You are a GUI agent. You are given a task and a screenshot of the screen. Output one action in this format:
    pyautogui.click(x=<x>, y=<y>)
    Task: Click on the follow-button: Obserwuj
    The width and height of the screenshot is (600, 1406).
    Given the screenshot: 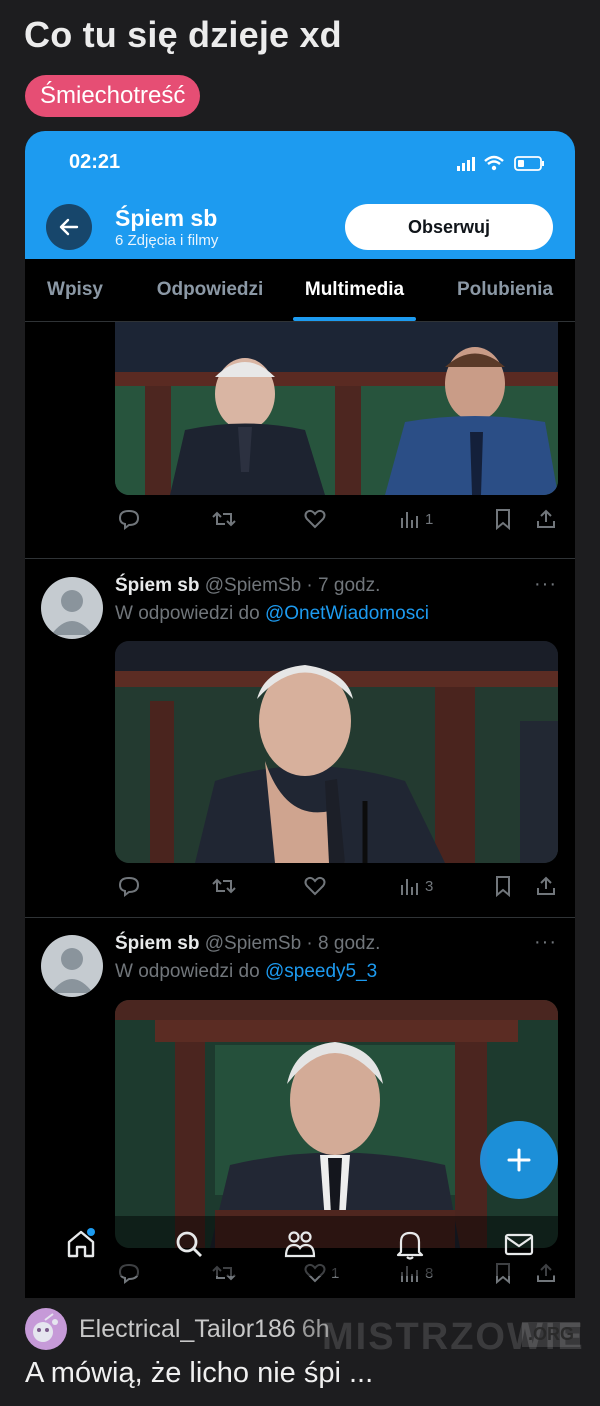 What is the action you would take?
    pyautogui.click(x=449, y=227)
    